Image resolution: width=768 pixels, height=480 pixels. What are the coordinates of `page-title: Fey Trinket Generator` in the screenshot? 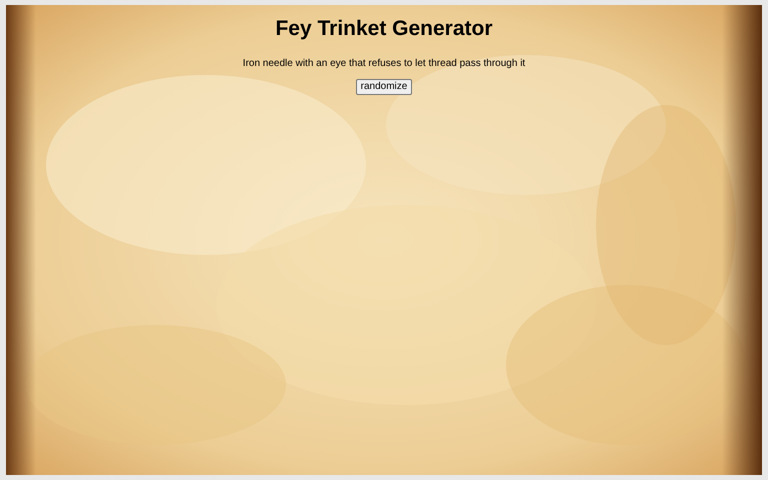 It's located at (384, 29).